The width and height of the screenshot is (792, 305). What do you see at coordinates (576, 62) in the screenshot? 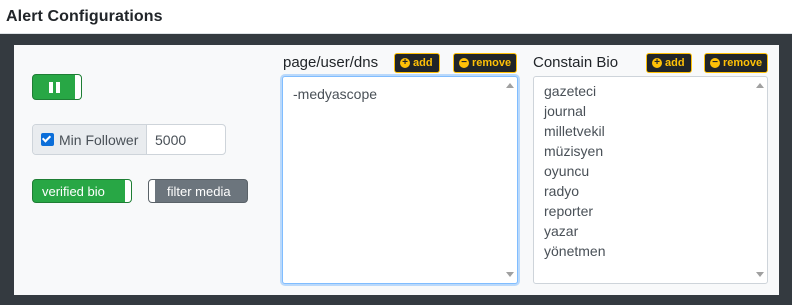
I see `bio-section-label: Constain Bio` at bounding box center [576, 62].